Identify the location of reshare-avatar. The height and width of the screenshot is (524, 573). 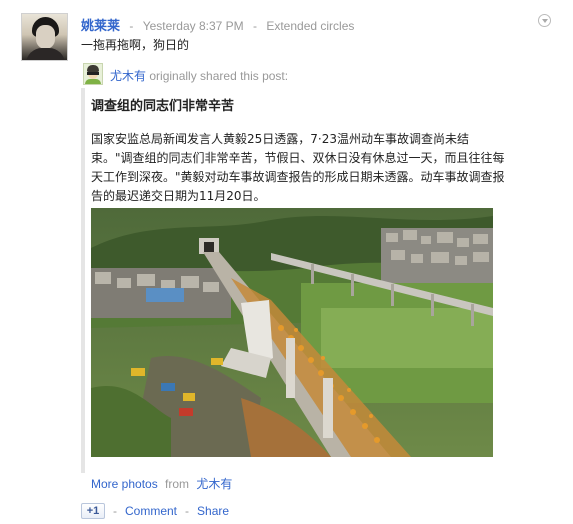
(93, 74).